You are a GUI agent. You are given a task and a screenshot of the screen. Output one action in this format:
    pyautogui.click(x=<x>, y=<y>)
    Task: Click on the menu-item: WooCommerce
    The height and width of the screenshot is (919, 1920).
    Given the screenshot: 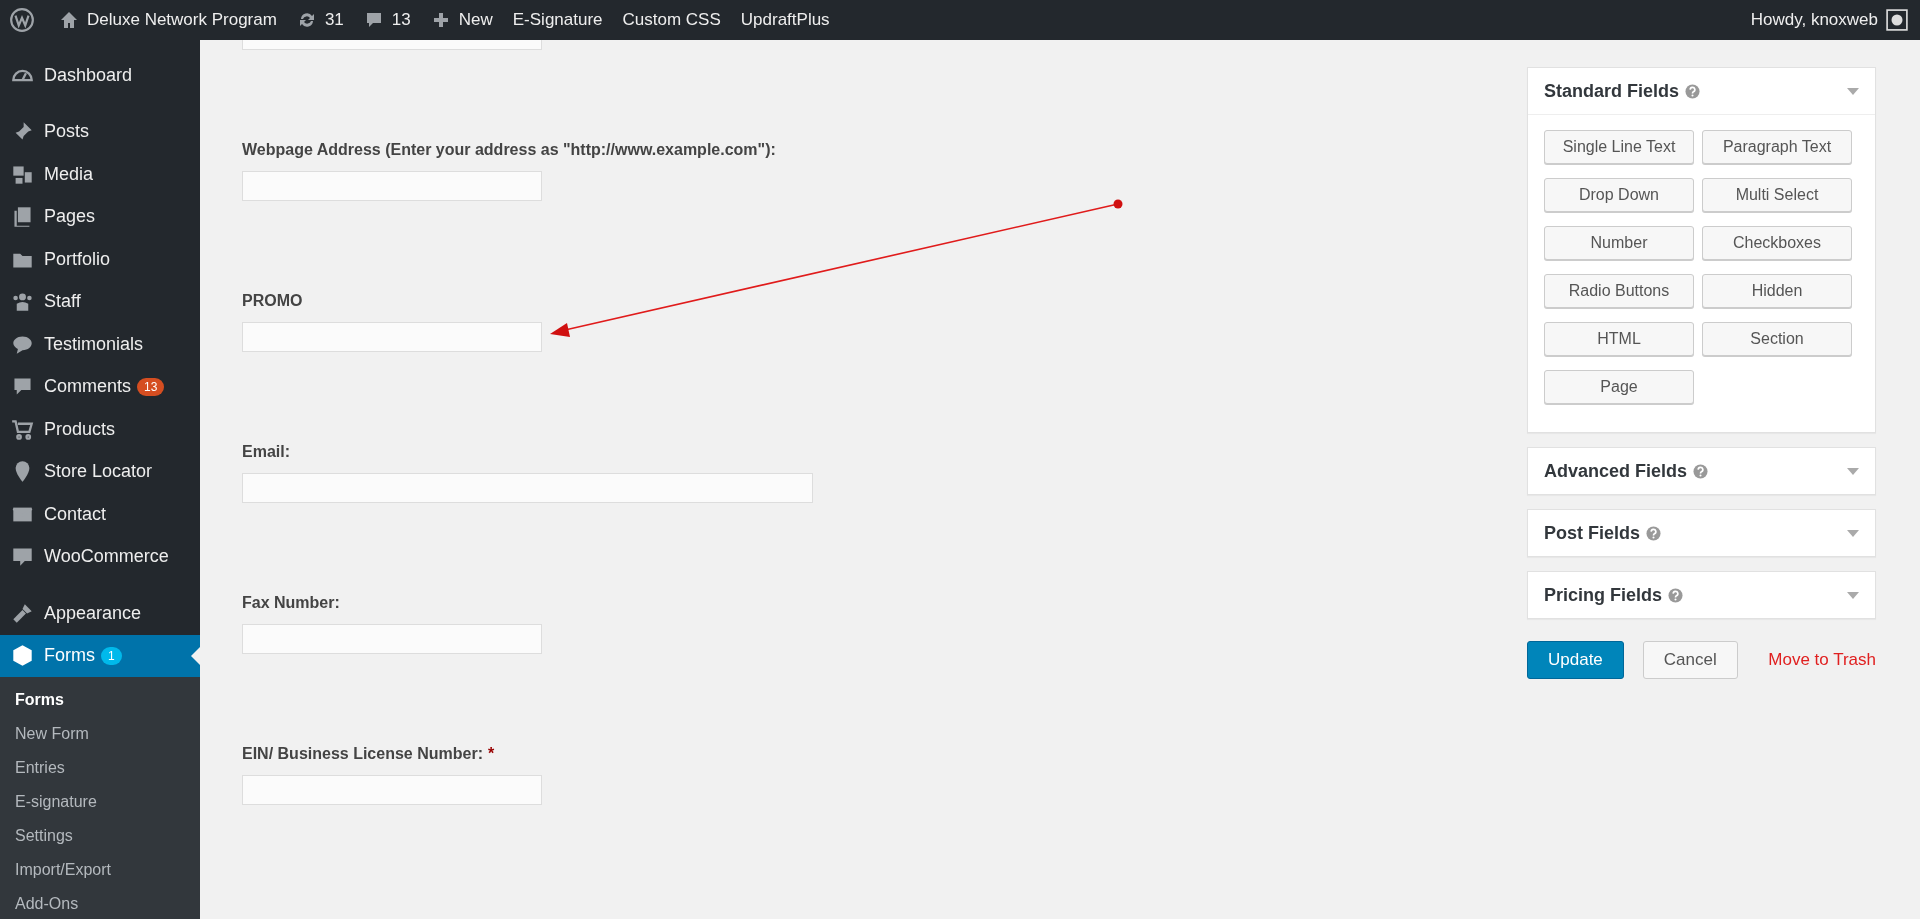 What is the action you would take?
    pyautogui.click(x=100, y=556)
    